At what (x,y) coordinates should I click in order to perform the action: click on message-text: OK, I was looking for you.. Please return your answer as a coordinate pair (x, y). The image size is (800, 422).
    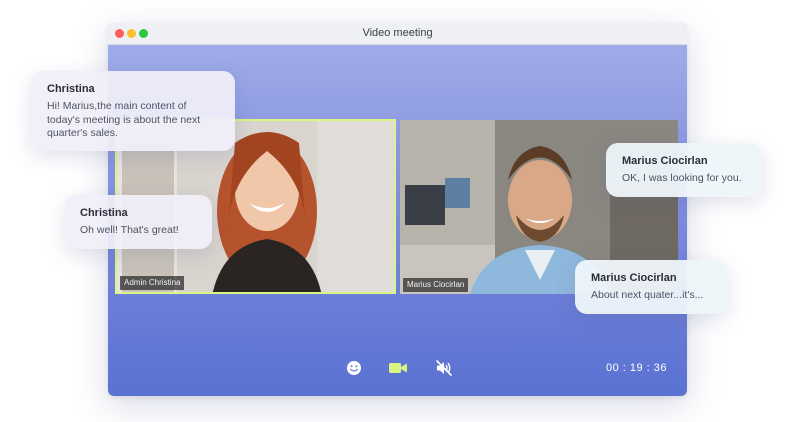
    Looking at the image, I should click on (682, 178).